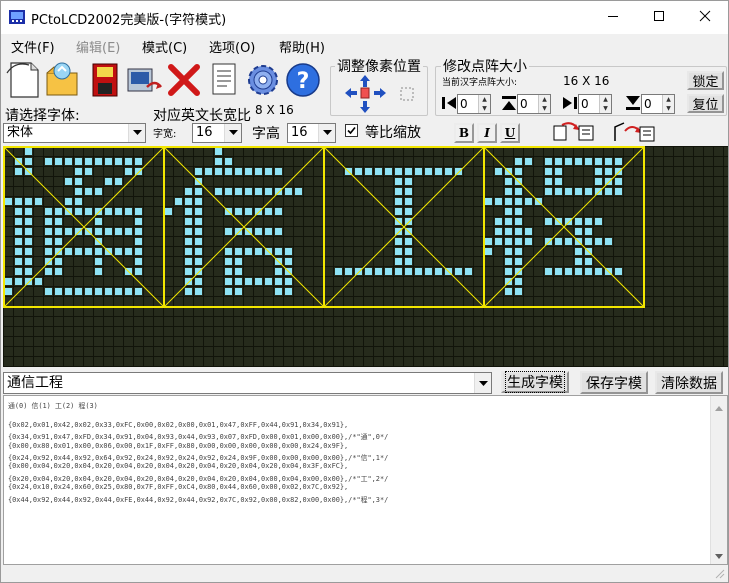 The height and width of the screenshot is (583, 729). I want to click on font-height-select: 16, so click(311, 133).